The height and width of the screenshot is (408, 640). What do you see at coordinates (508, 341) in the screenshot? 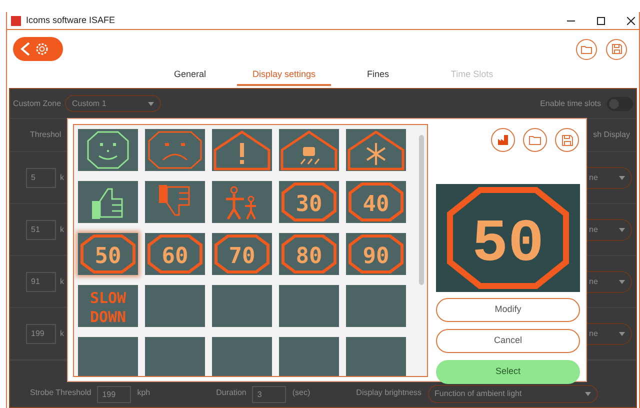
I see `dialog-button: Cancel` at bounding box center [508, 341].